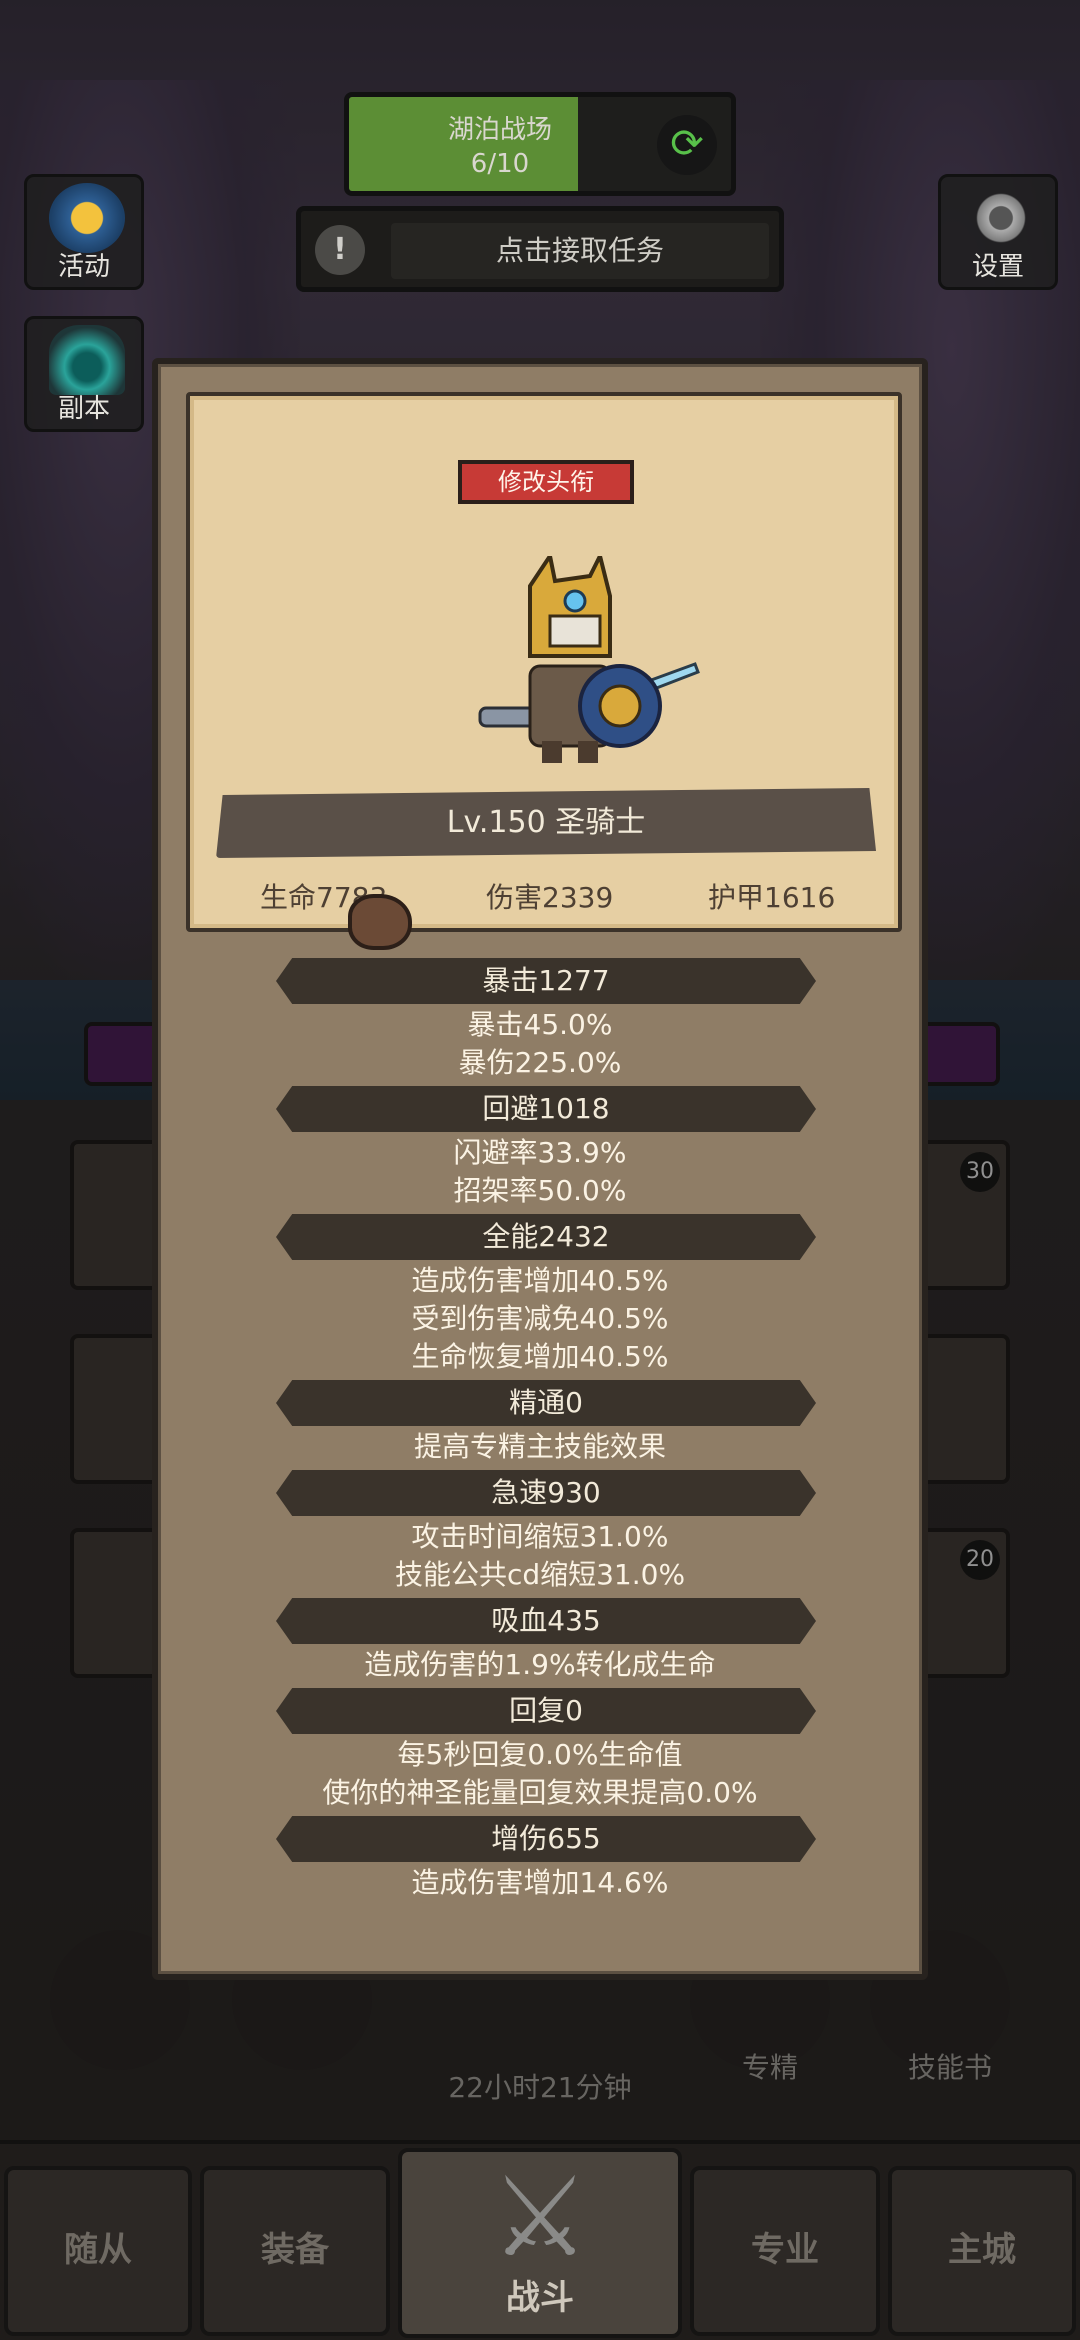  What do you see at coordinates (380, 922) in the screenshot?
I see `rock-icon` at bounding box center [380, 922].